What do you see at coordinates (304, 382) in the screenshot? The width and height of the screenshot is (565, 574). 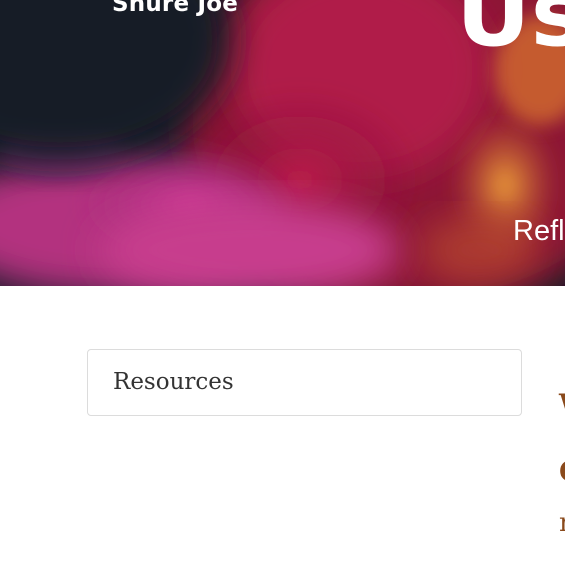 I see `resources-card: Resources` at bounding box center [304, 382].